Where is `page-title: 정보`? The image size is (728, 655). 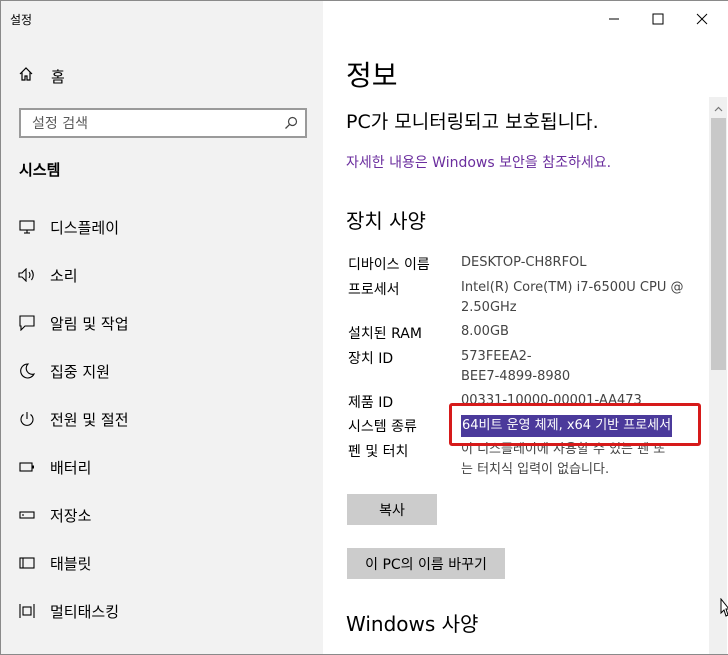
page-title: 정보 is located at coordinates (372, 75).